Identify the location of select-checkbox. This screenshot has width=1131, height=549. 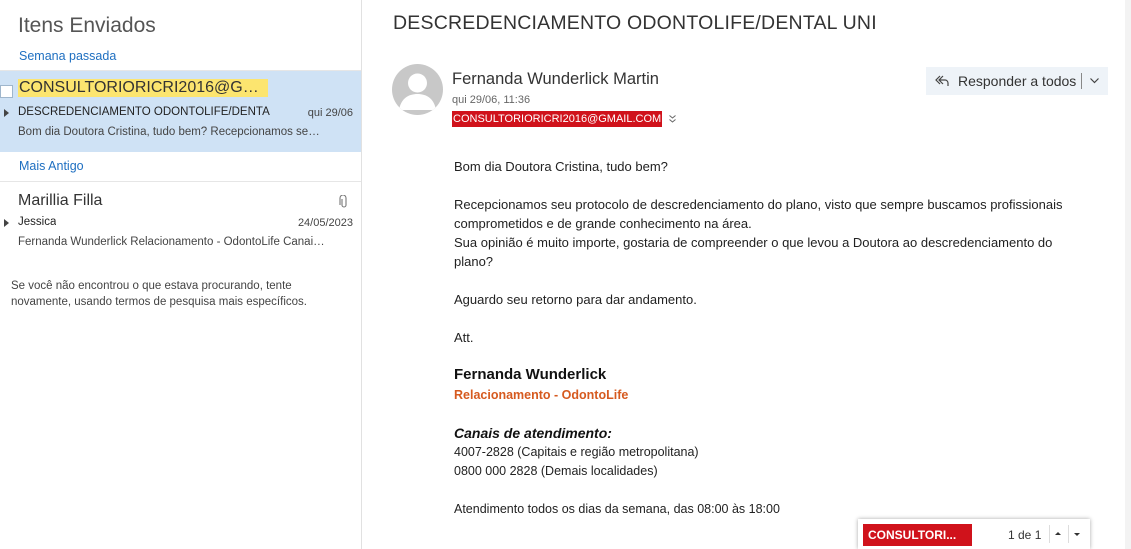
(6, 91).